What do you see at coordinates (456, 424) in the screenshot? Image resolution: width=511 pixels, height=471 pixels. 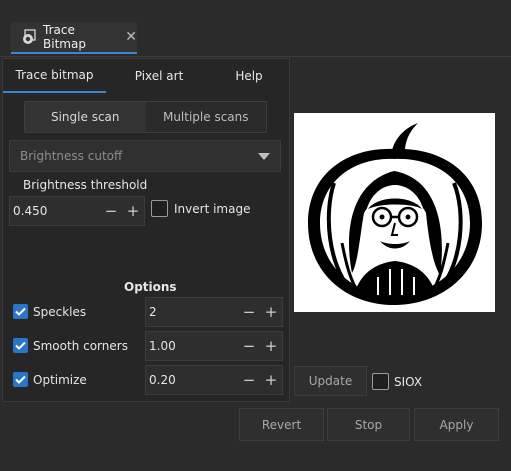 I see `apply-button: Apply` at bounding box center [456, 424].